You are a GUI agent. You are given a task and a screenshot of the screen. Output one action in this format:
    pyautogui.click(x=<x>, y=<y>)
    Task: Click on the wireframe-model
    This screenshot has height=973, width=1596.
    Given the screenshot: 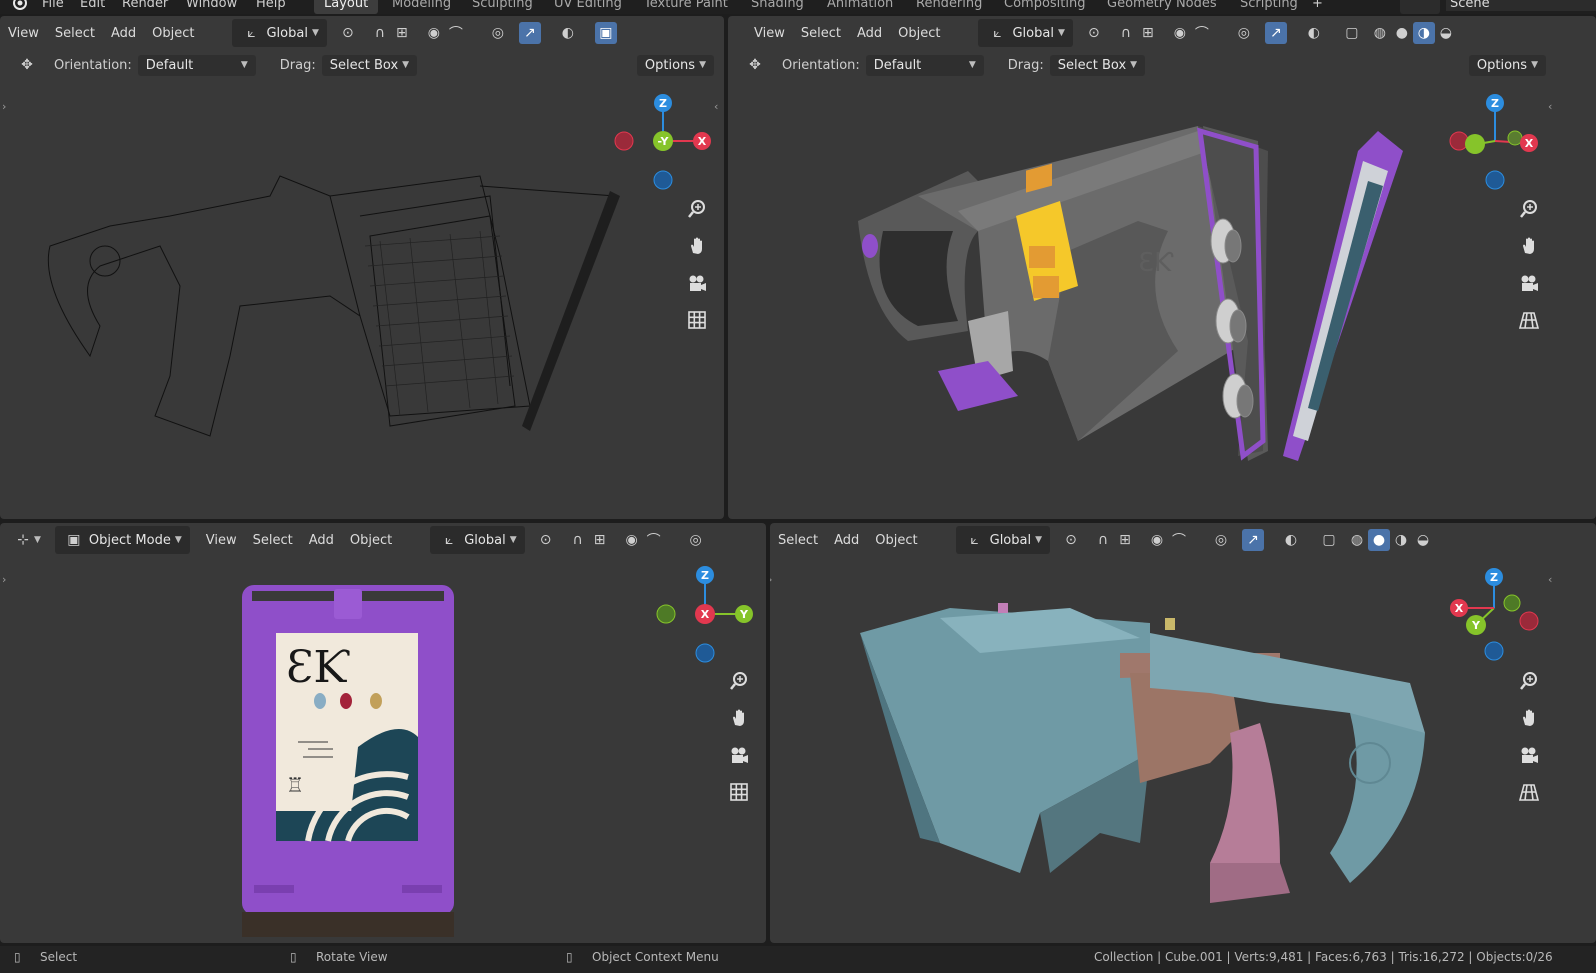 What is the action you would take?
    pyautogui.click(x=330, y=306)
    